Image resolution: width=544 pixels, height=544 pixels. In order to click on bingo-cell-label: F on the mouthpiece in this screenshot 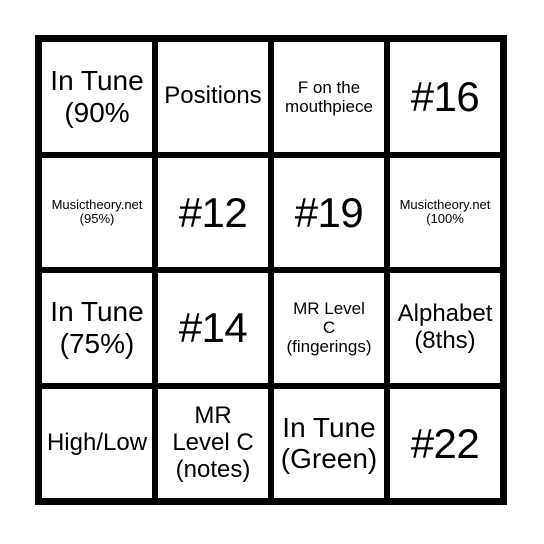, I will do `click(329, 96)`.